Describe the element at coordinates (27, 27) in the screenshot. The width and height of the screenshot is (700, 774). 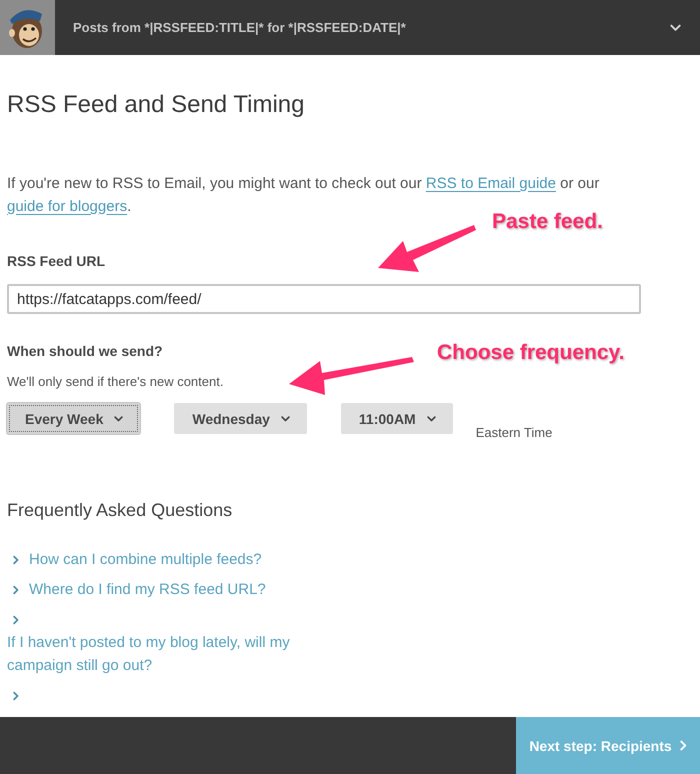
I see `monkey-logo-icon` at that location.